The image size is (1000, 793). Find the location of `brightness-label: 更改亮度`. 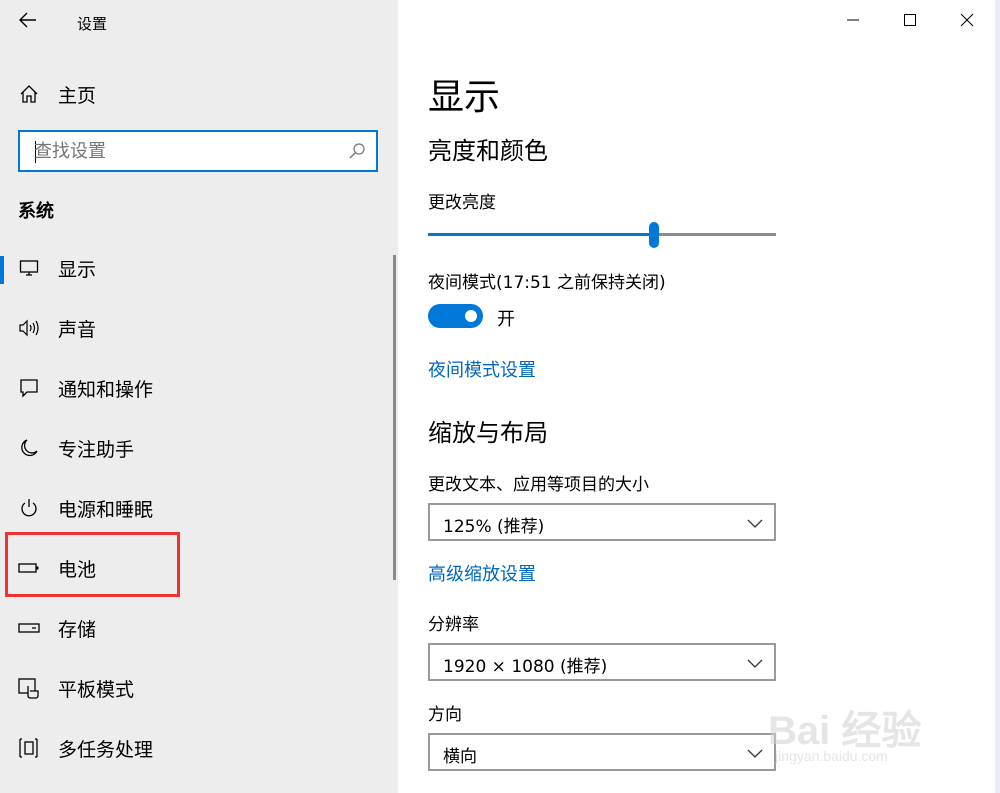

brightness-label: 更改亮度 is located at coordinates (462, 203).